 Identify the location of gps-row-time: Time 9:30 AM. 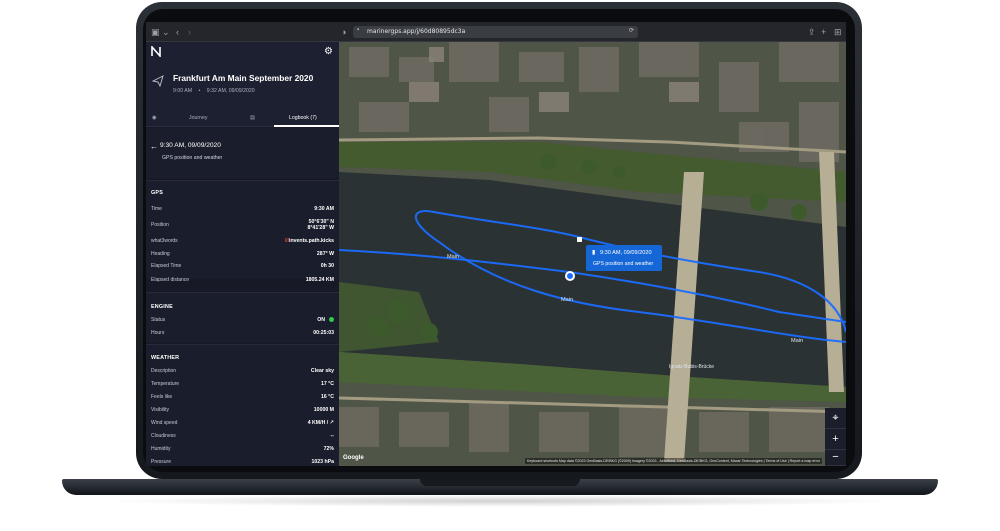
(242, 211).